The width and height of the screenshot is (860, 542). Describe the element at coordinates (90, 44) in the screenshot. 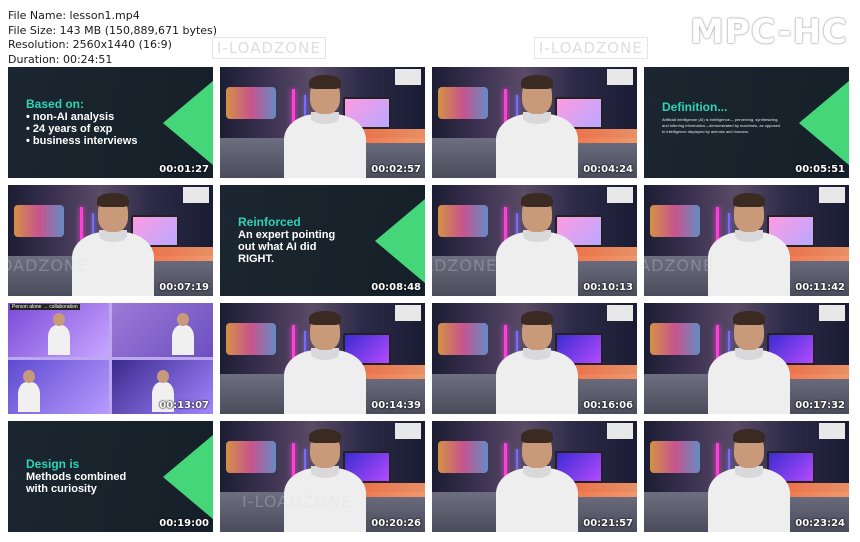

I see `resolution-text: Resolution: 2560x1440 (16:9)` at that location.